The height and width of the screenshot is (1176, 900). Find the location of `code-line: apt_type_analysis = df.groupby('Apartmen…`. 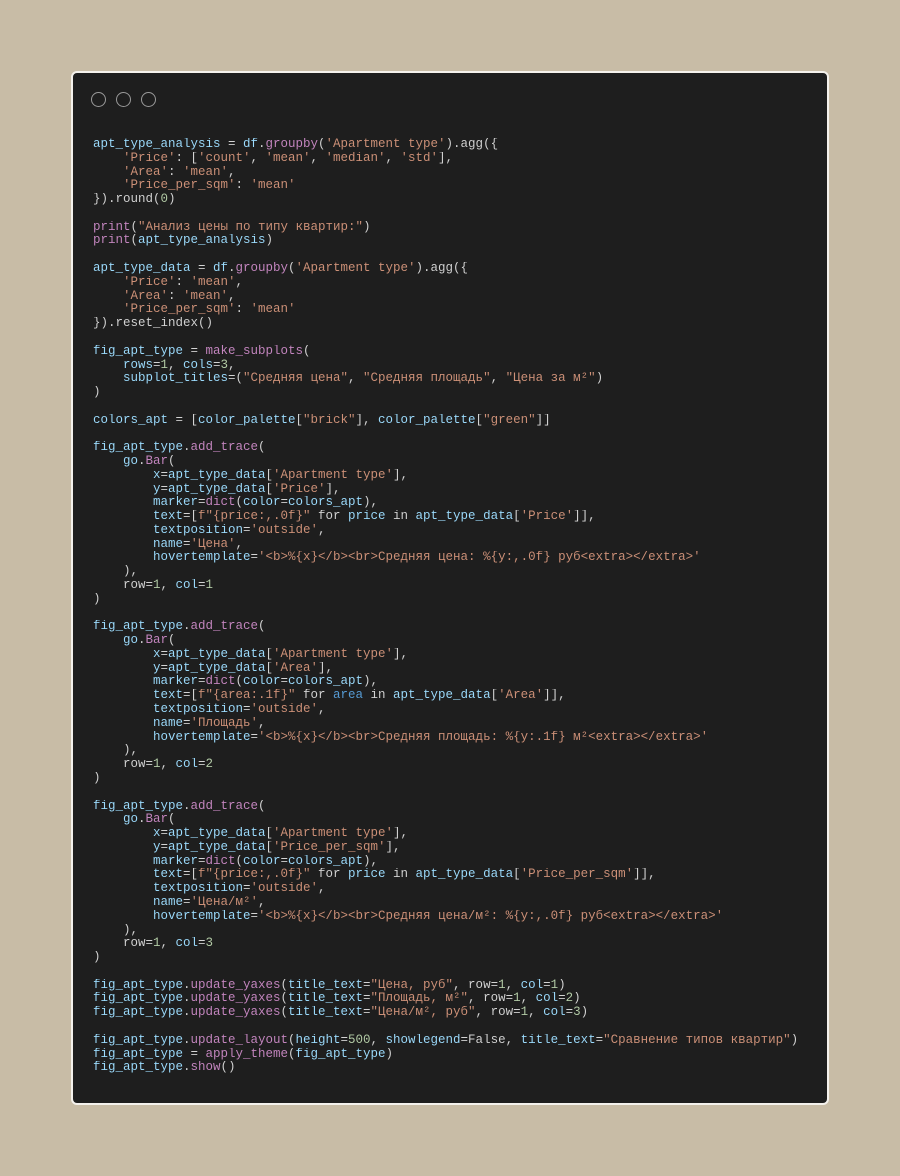

code-line: apt_type_analysis = df.groupby('Apartmen… is located at coordinates (453, 144).